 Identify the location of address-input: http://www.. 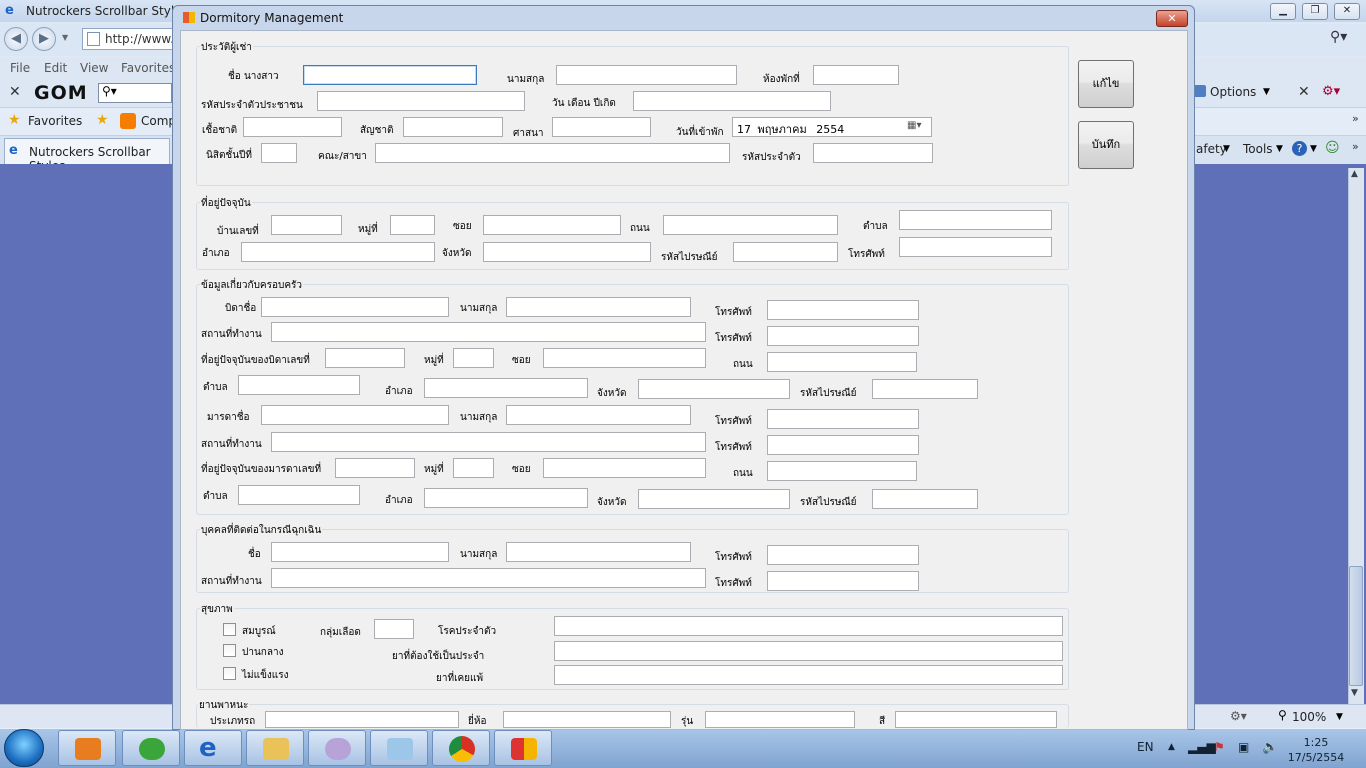
(132, 39).